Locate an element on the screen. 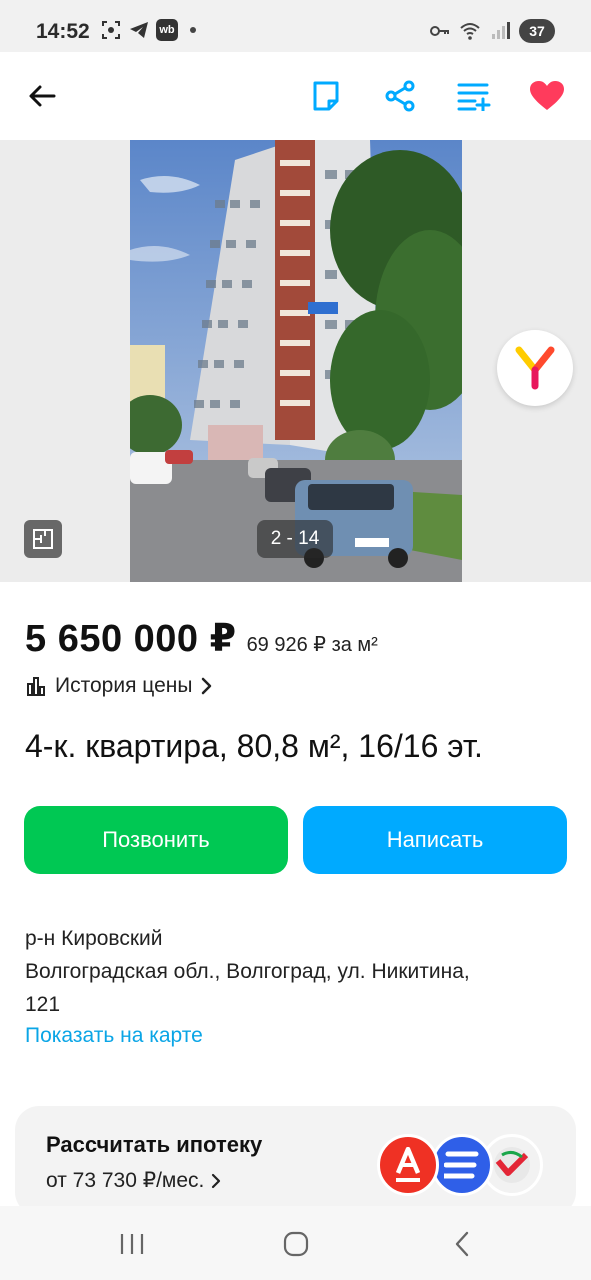 This screenshot has height=1280, width=591. mortgage-monthly: от 73 730 ₽/мес. is located at coordinates (125, 1180).